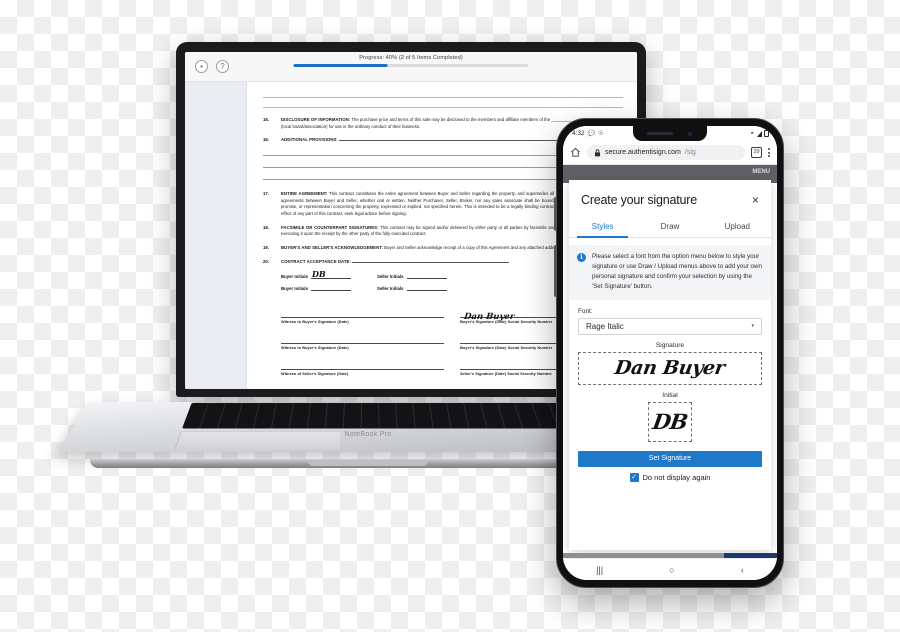 The image size is (900, 632). I want to click on status-left: 4:32 💬 ☉, so click(588, 133).